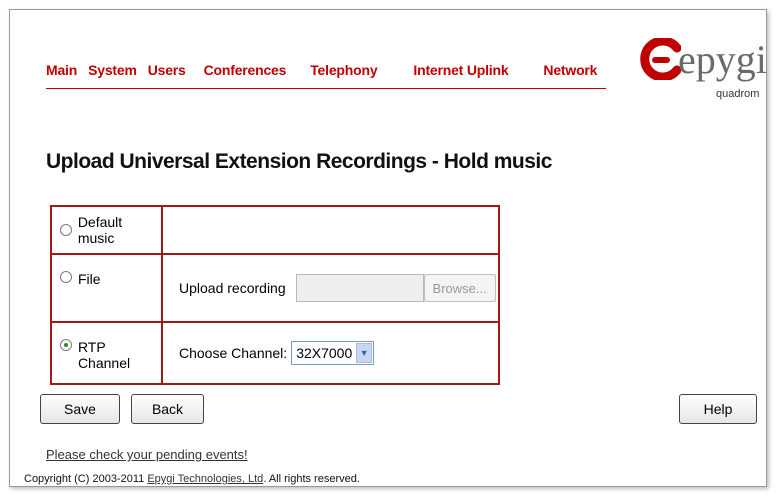 The width and height of the screenshot is (778, 498). Describe the element at coordinates (167, 70) in the screenshot. I see `nav-item-users: Users` at that location.